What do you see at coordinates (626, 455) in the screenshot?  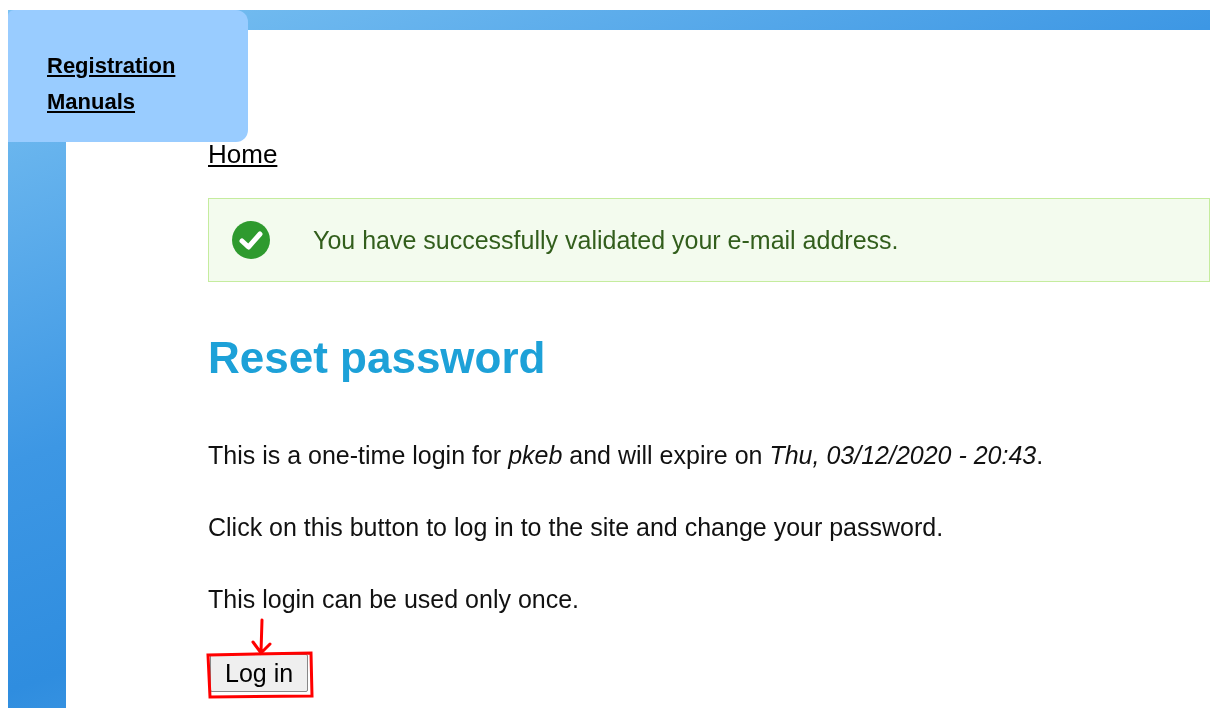 I see `paragraph: This is a one-time login for pkeb and will expire on Thu, 03/12/2020 - 20:43.` at bounding box center [626, 455].